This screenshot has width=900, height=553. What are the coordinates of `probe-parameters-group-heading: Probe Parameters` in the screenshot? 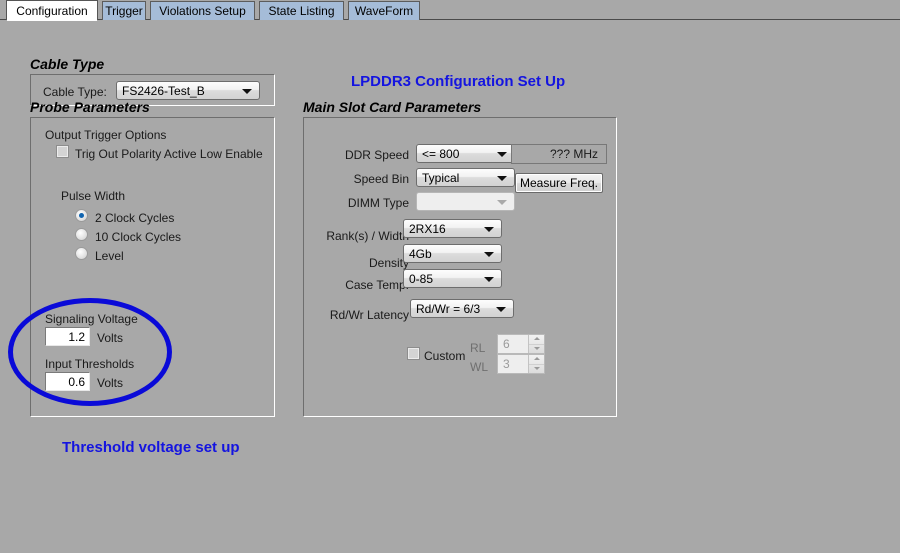 It's located at (90, 107).